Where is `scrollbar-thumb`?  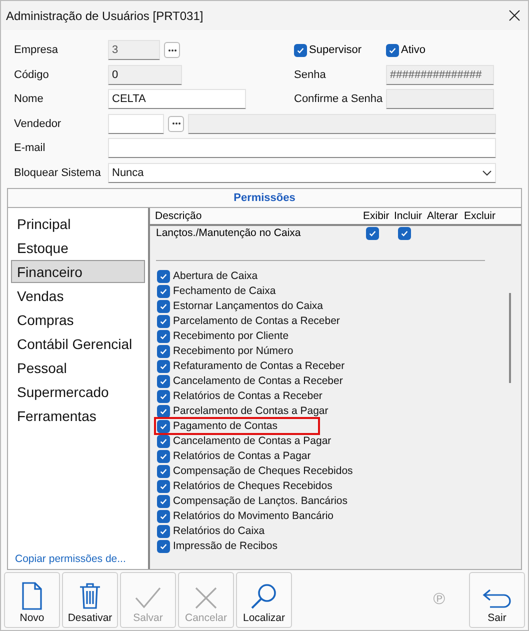 scrollbar-thumb is located at coordinates (510, 338).